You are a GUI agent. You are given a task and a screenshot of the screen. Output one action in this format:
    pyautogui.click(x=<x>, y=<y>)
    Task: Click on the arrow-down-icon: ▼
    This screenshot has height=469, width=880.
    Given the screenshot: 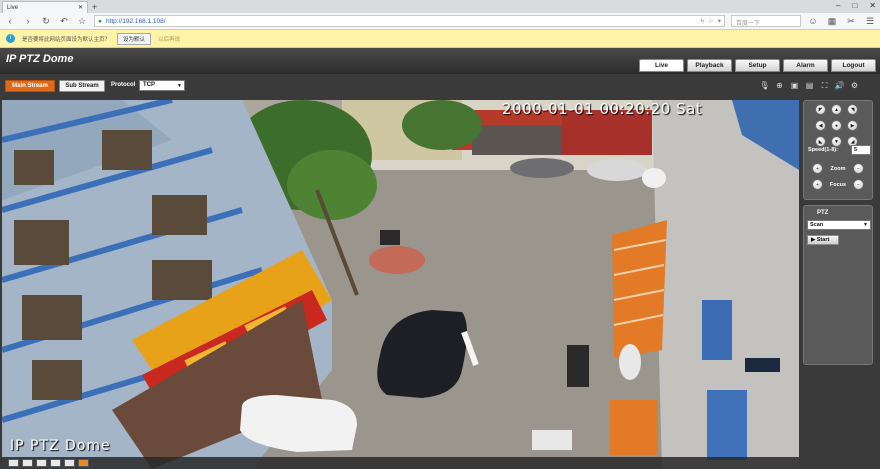 What is the action you would take?
    pyautogui.click(x=836, y=141)
    